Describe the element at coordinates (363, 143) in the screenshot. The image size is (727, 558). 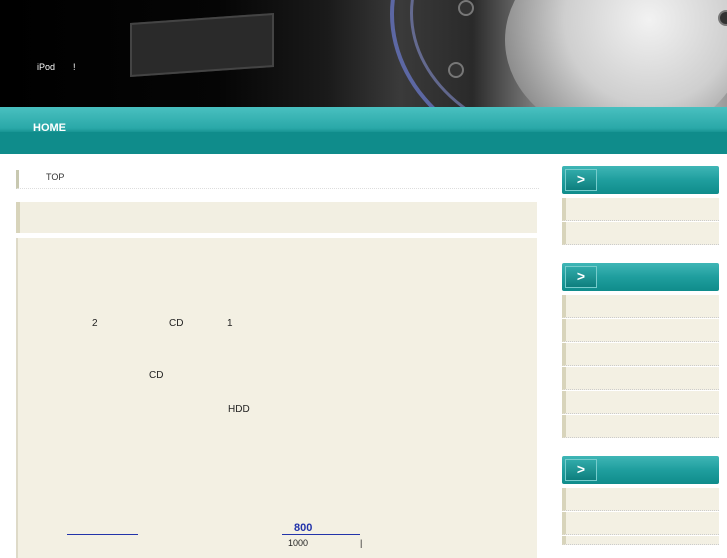
I see `nav-lower-band` at that location.